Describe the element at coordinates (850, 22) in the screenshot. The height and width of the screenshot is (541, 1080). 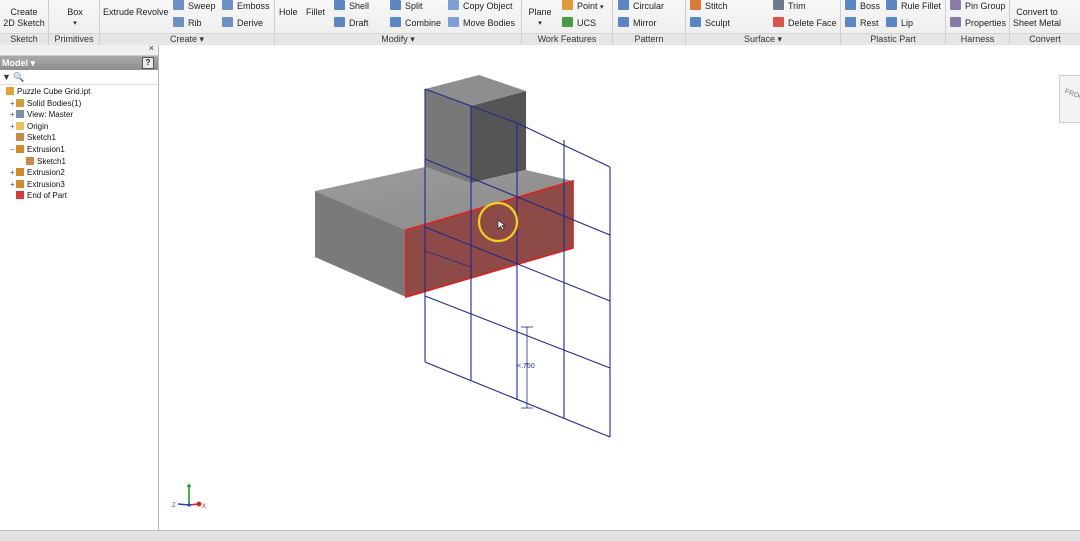
I see `rest-icon` at that location.